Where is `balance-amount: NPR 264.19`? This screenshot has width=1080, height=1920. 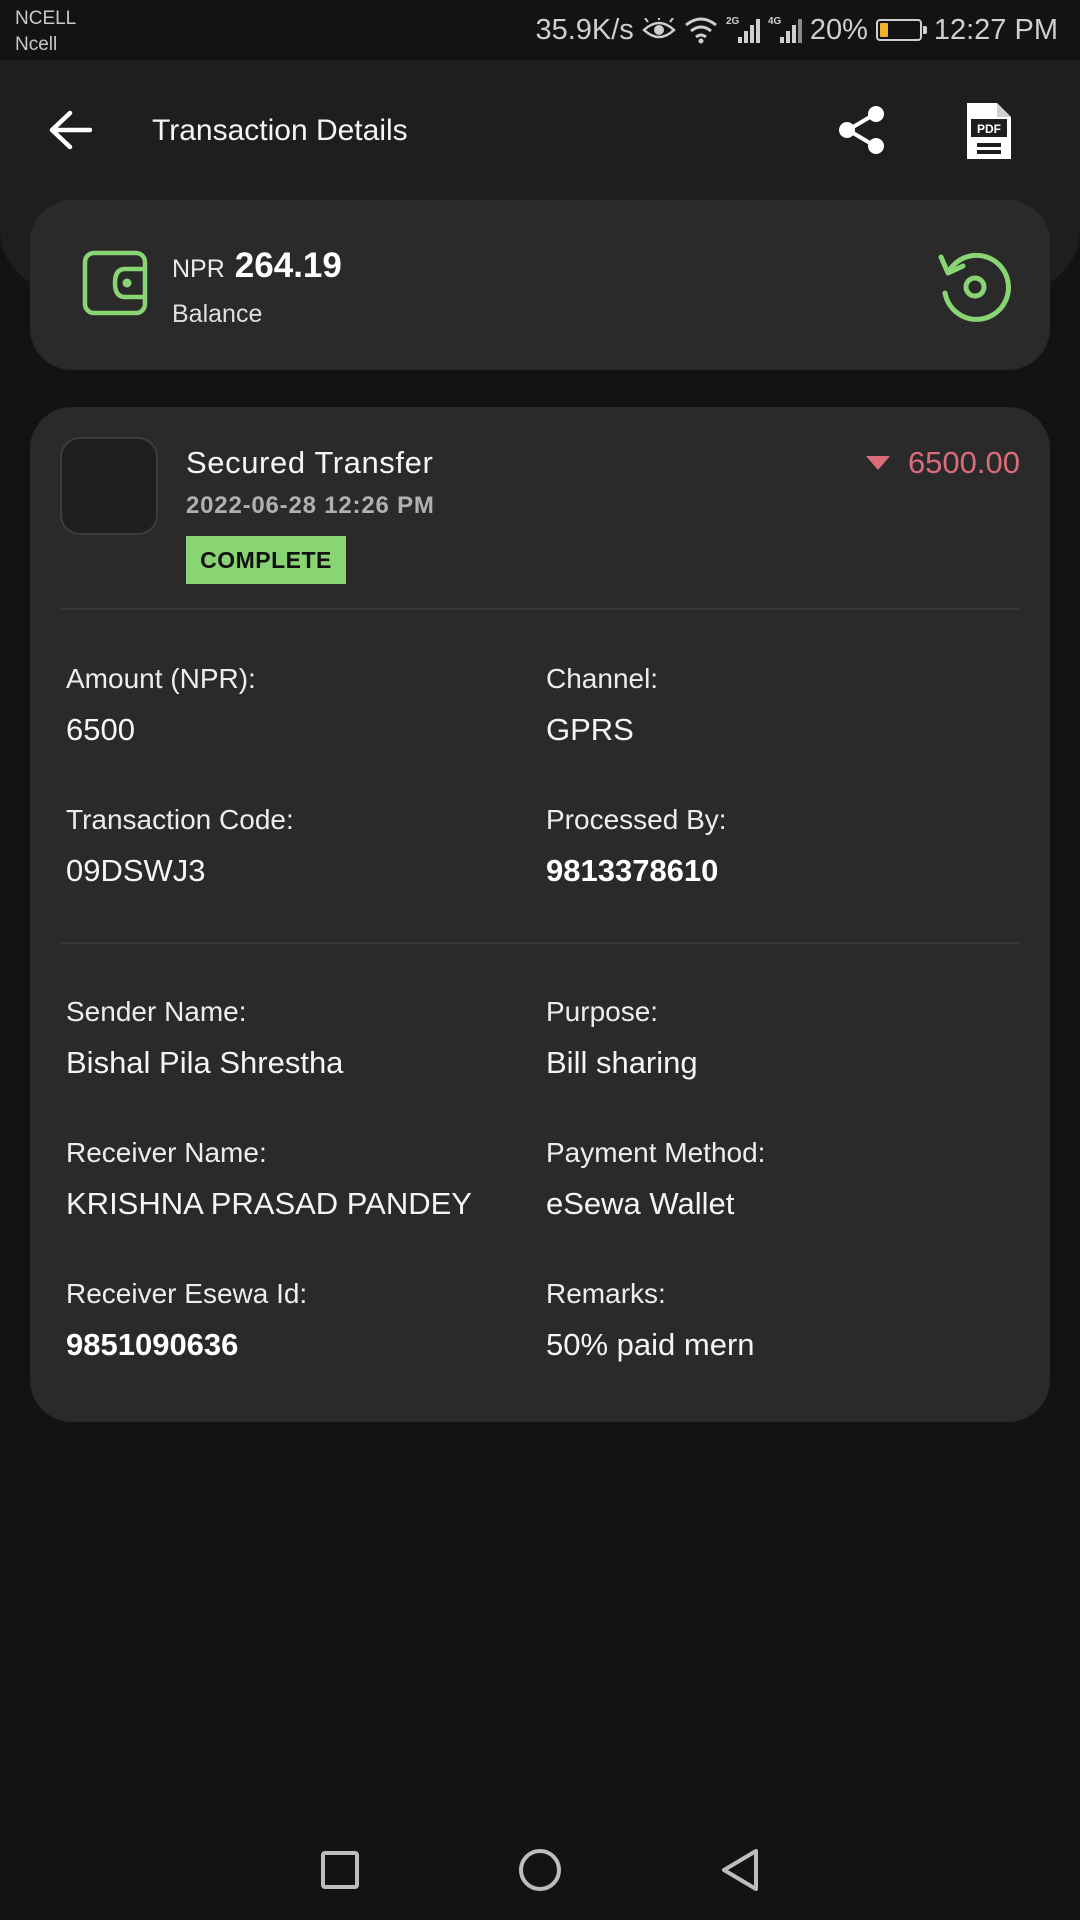
balance-amount: NPR 264.19 is located at coordinates (257, 266).